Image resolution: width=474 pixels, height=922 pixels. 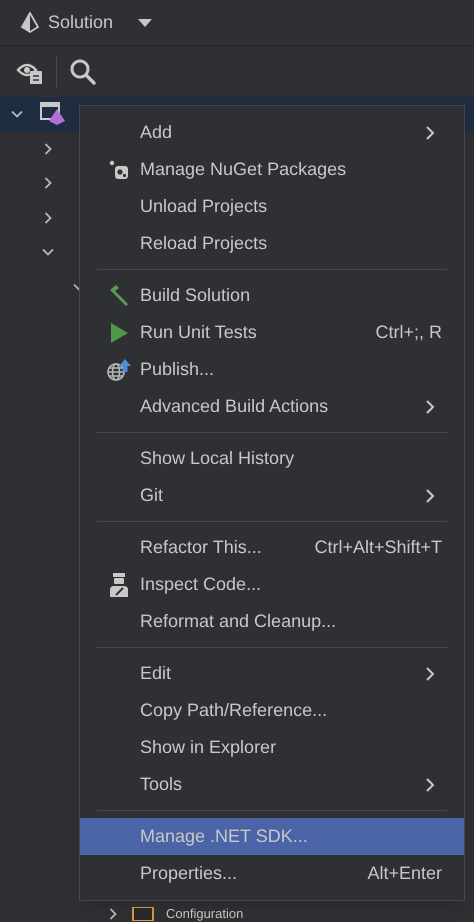 What do you see at coordinates (378, 547) in the screenshot?
I see `shortcut-label: Ctrl+Alt+Shift+T` at bounding box center [378, 547].